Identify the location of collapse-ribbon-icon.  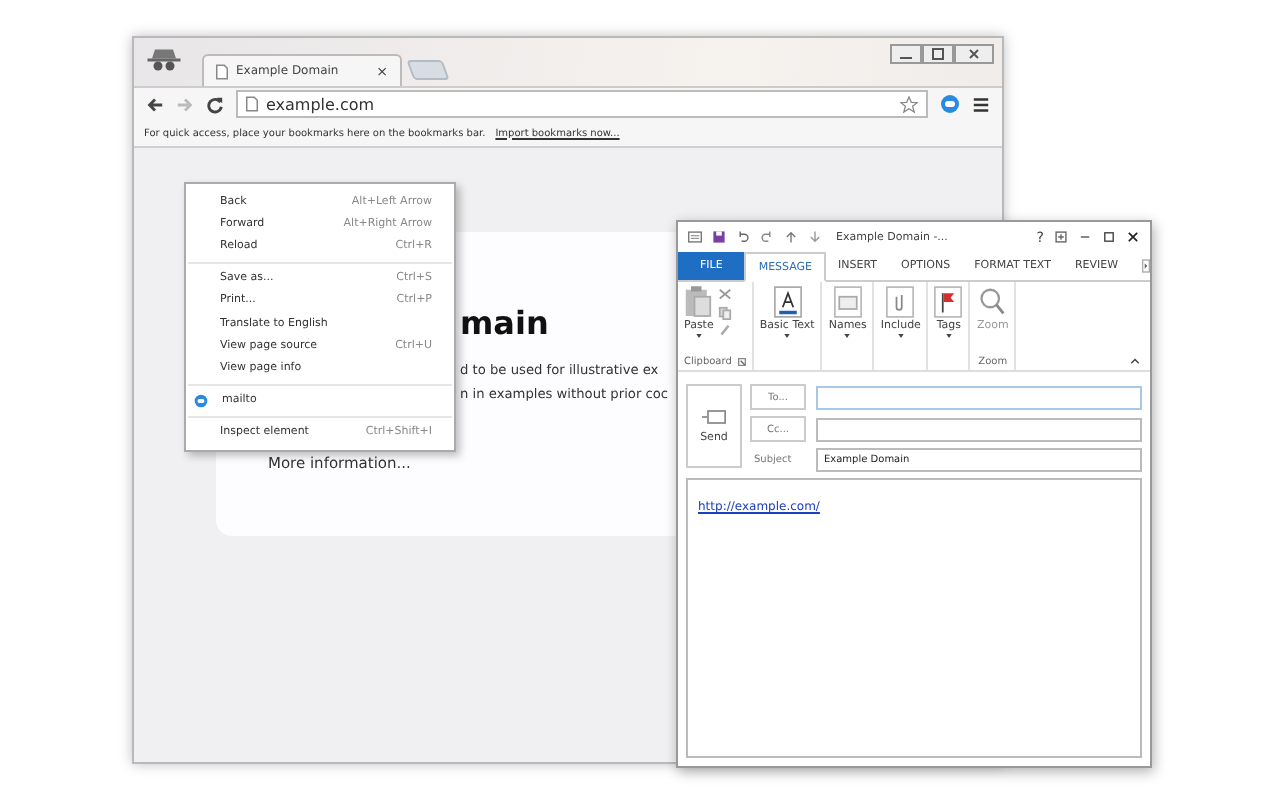
(1135, 361).